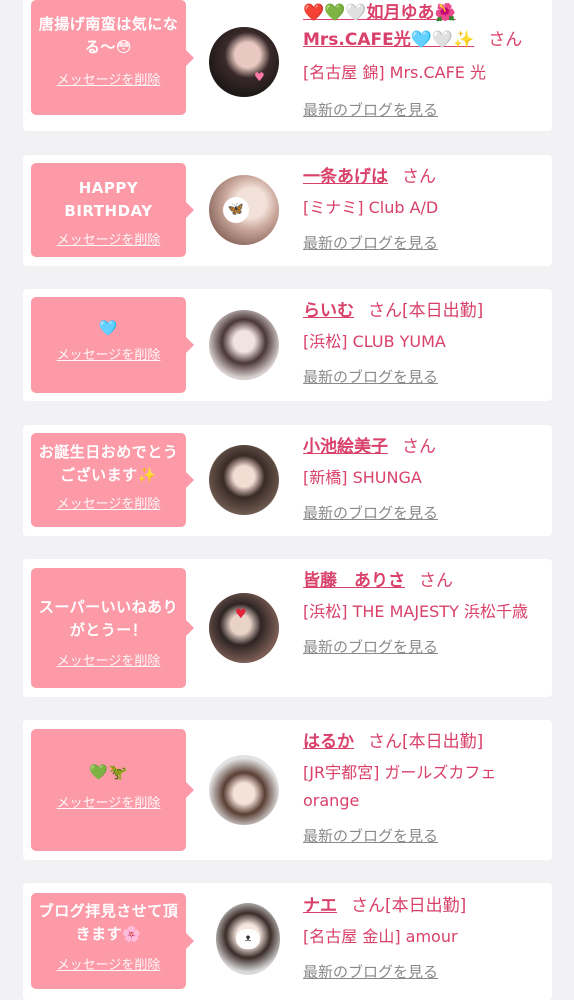  I want to click on profile-info: 一条あげは さん [ミナミ] Club A/D 最新のブログを見る, so click(421, 209).